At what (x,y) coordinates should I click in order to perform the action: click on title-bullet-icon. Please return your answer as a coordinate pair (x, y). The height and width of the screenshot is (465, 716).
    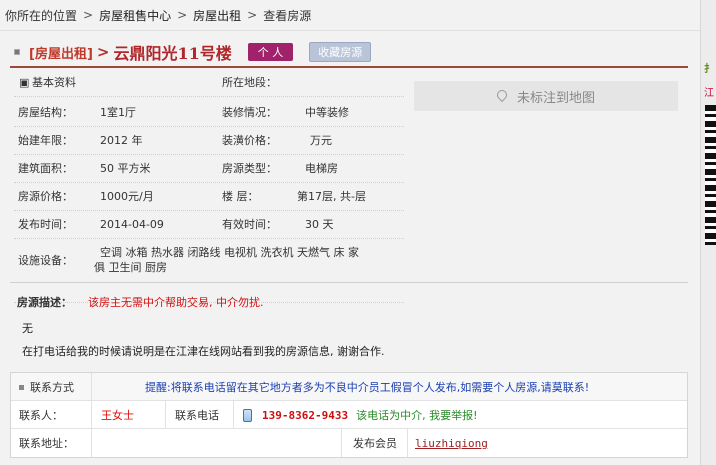
    Looking at the image, I should click on (17, 52).